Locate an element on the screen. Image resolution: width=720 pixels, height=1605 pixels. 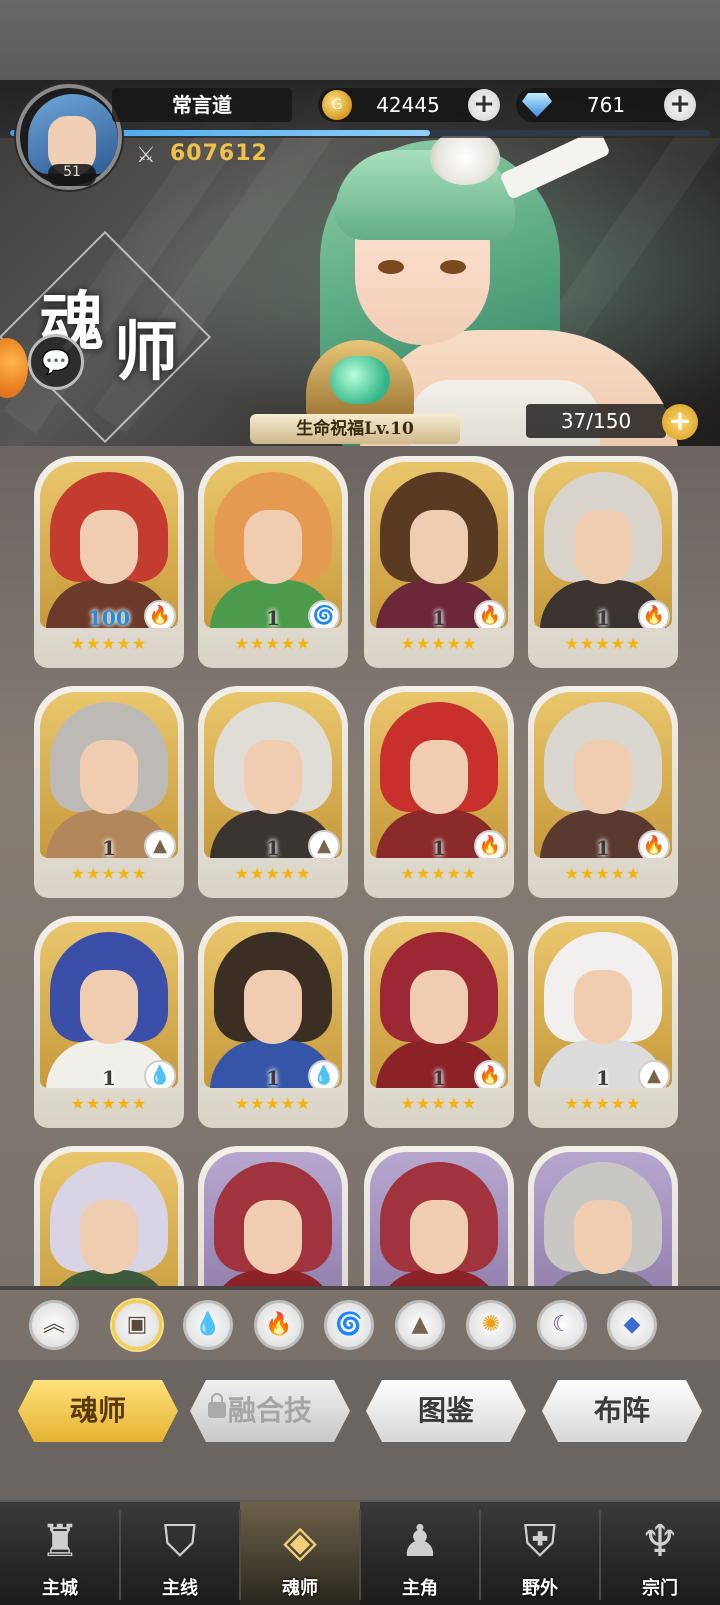
nav-castle: ♜ 主城 is located at coordinates (60, 1553).